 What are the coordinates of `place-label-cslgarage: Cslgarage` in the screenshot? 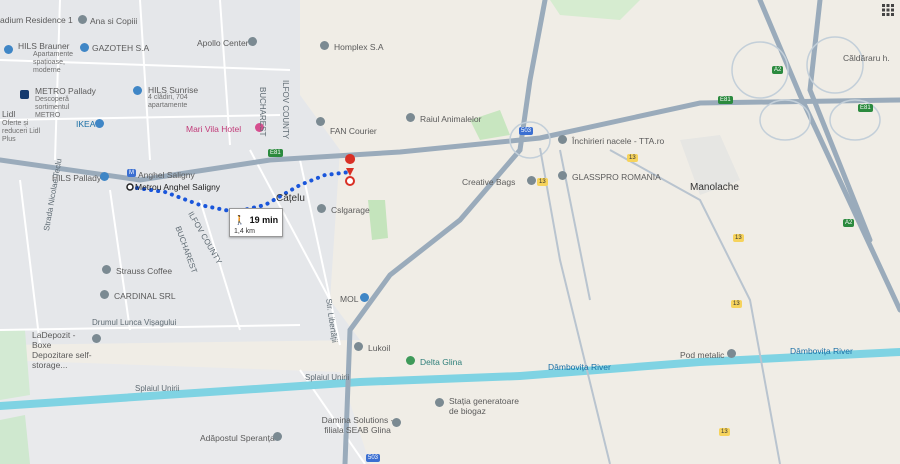 It's located at (350, 210).